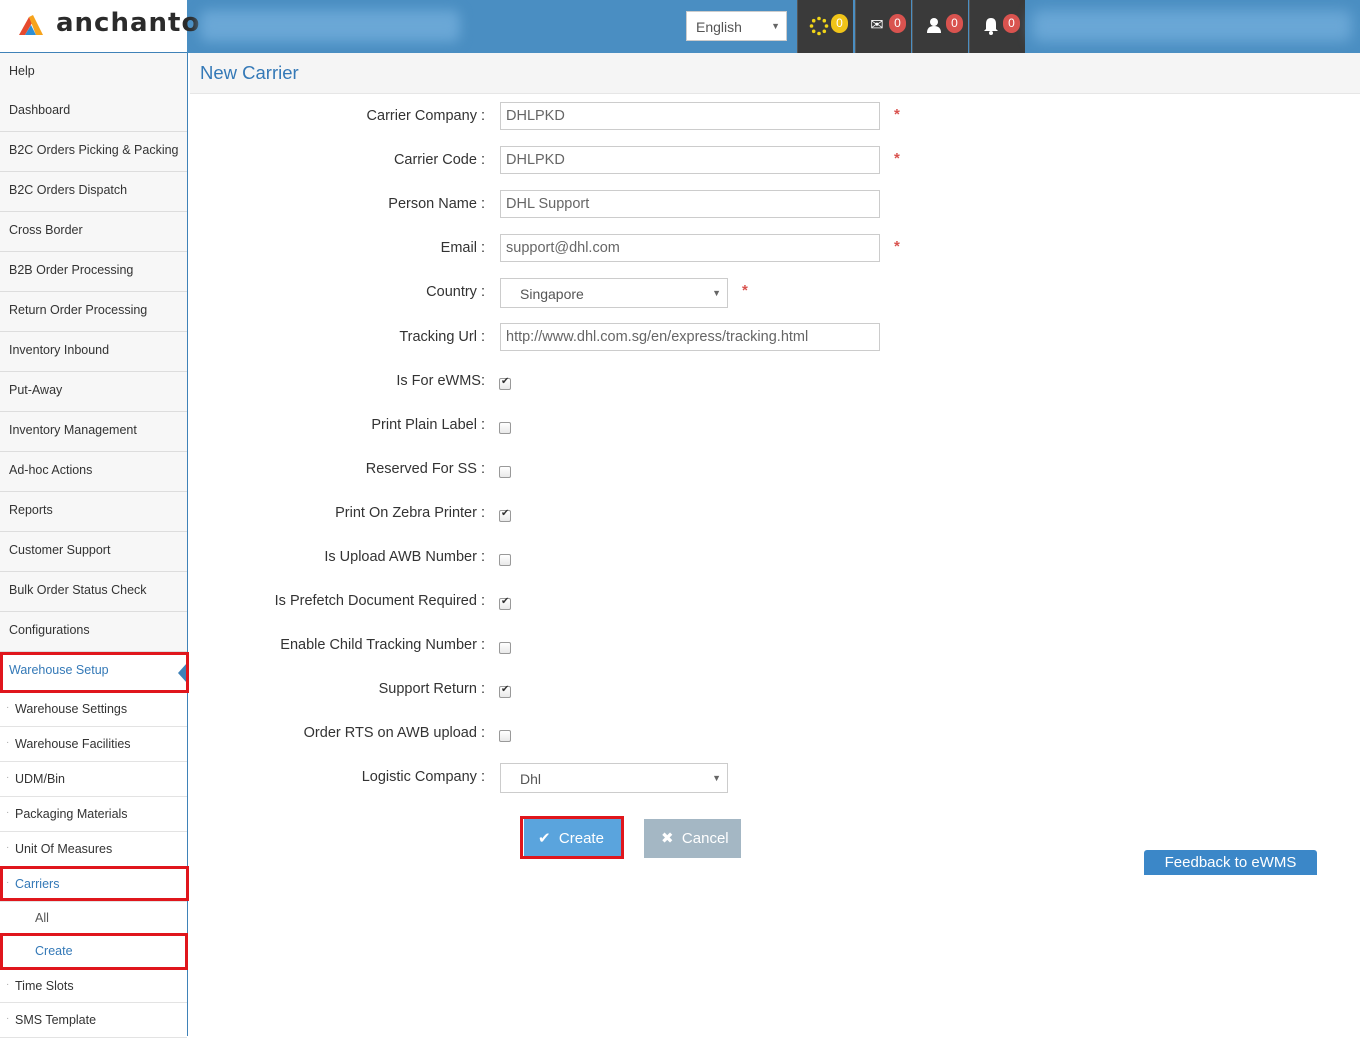  Describe the element at coordinates (40, 779) in the screenshot. I see `subitem-label: UDM/Bin` at that location.